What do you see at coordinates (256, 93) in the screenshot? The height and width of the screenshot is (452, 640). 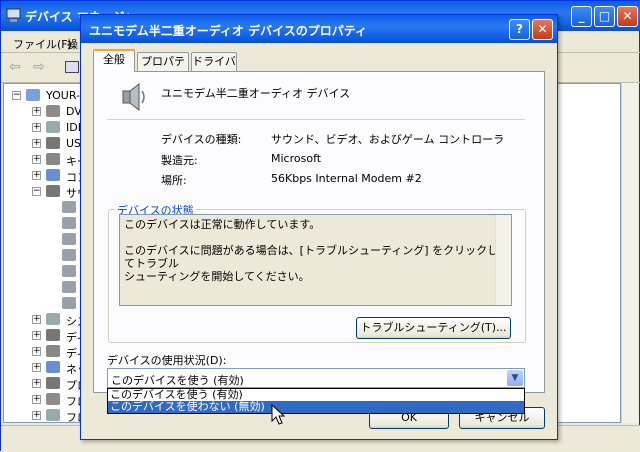 I see `device-name: ユニモデム半二重オーディオ デバイス` at bounding box center [256, 93].